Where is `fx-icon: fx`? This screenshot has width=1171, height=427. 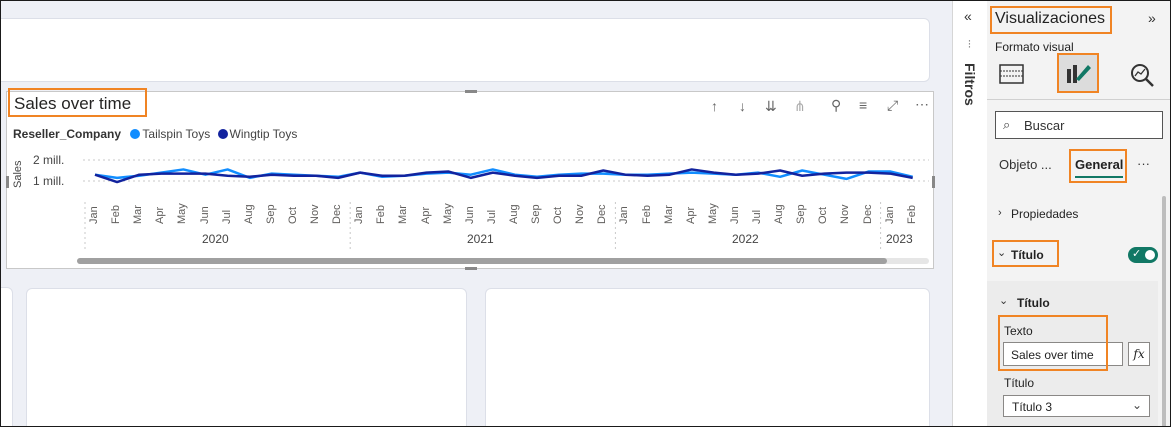
fx-icon: fx is located at coordinates (1139, 354).